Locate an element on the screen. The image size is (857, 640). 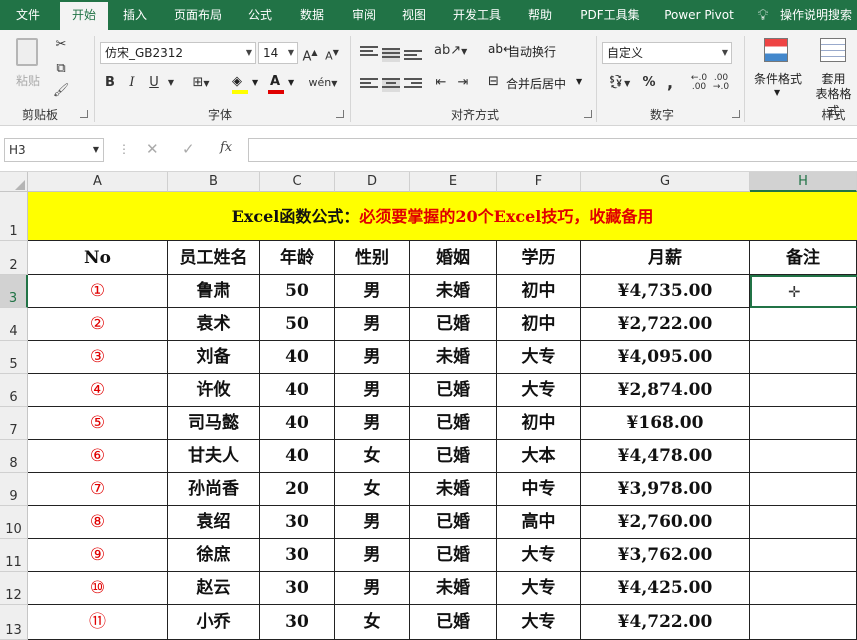
increase-indent-icon: ⇥ is located at coordinates (463, 83).